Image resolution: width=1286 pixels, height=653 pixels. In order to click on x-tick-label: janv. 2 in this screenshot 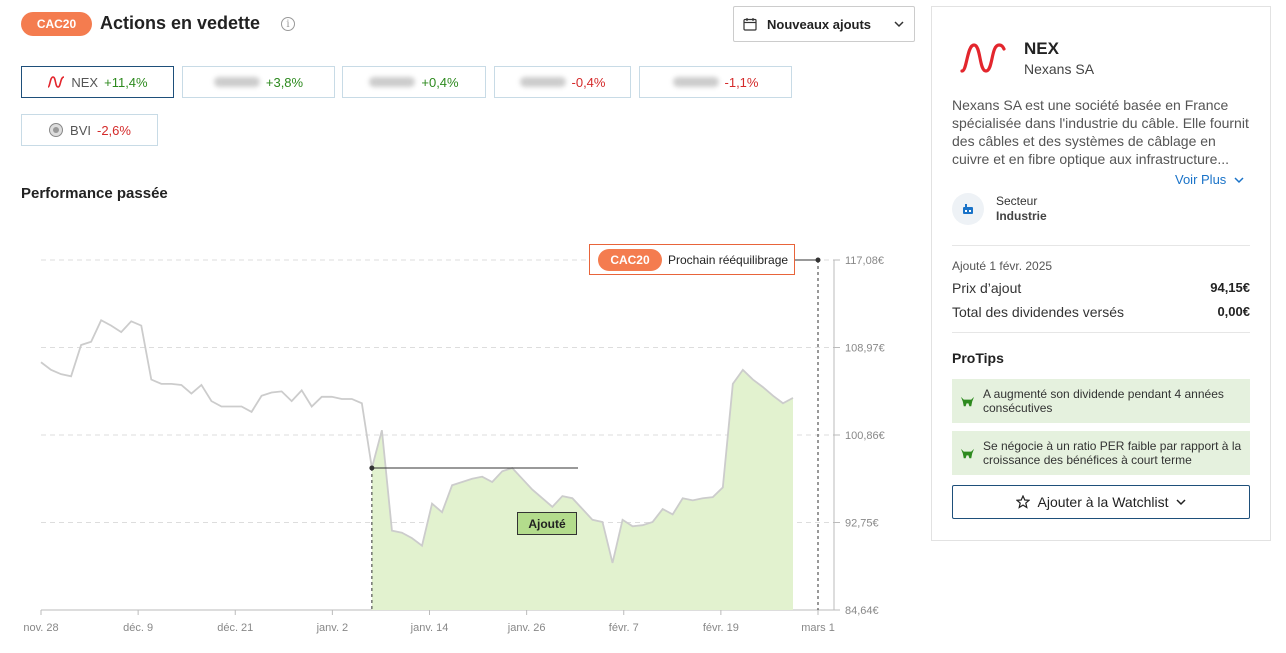, I will do `click(332, 628)`.